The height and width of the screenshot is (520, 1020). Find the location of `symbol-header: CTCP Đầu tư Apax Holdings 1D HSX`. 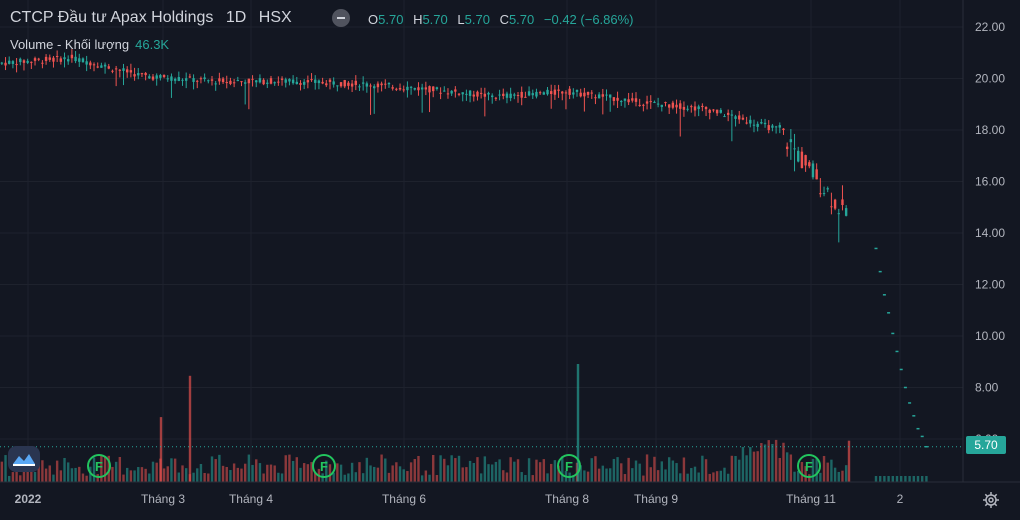

symbol-header: CTCP Đầu tư Apax Holdings 1D HSX is located at coordinates (153, 18).